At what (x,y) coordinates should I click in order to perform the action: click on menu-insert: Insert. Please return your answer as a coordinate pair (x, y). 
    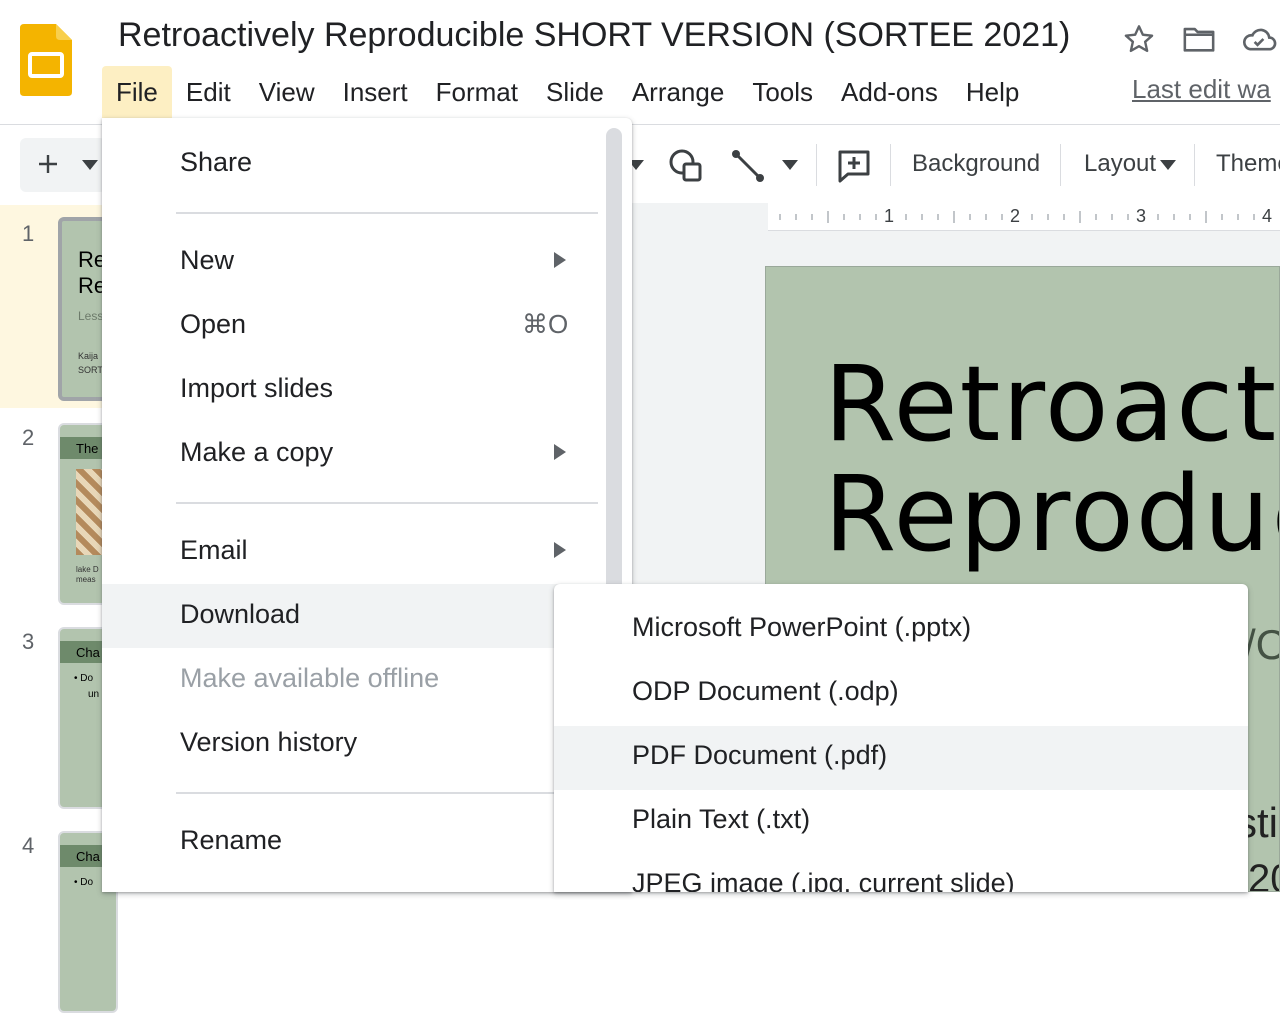
    Looking at the image, I should click on (375, 92).